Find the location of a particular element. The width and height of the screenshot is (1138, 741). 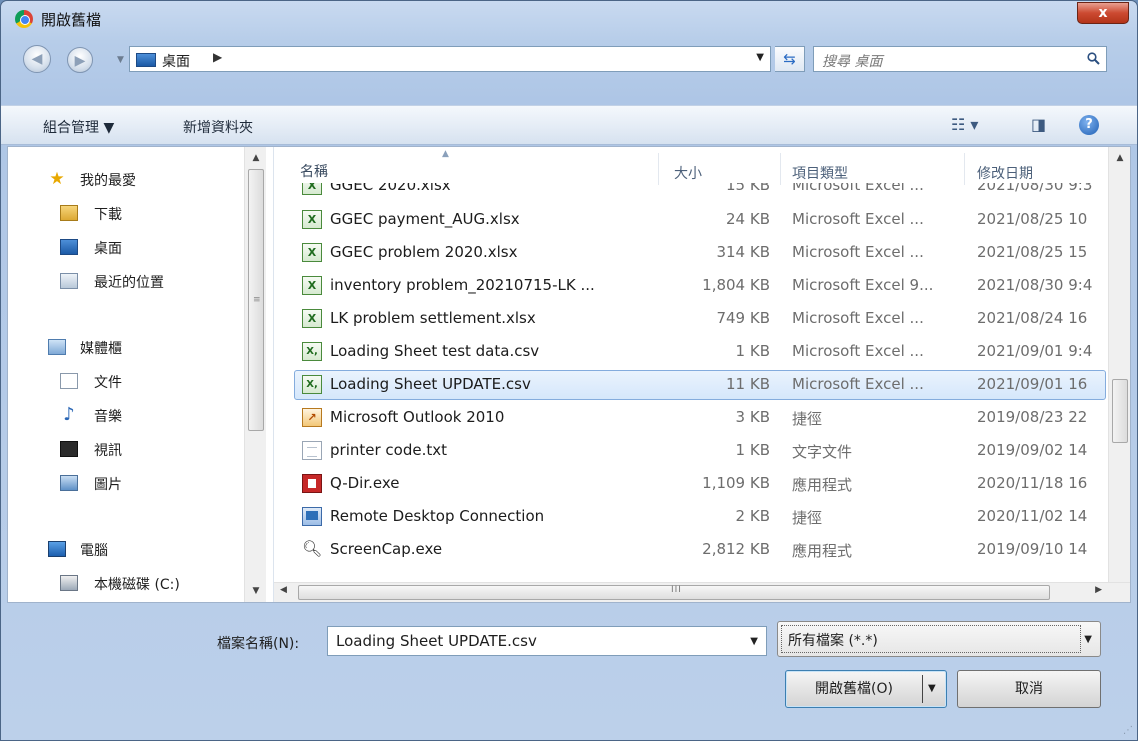

breadcrumb-arrow-icon: ▶ is located at coordinates (217, 57).